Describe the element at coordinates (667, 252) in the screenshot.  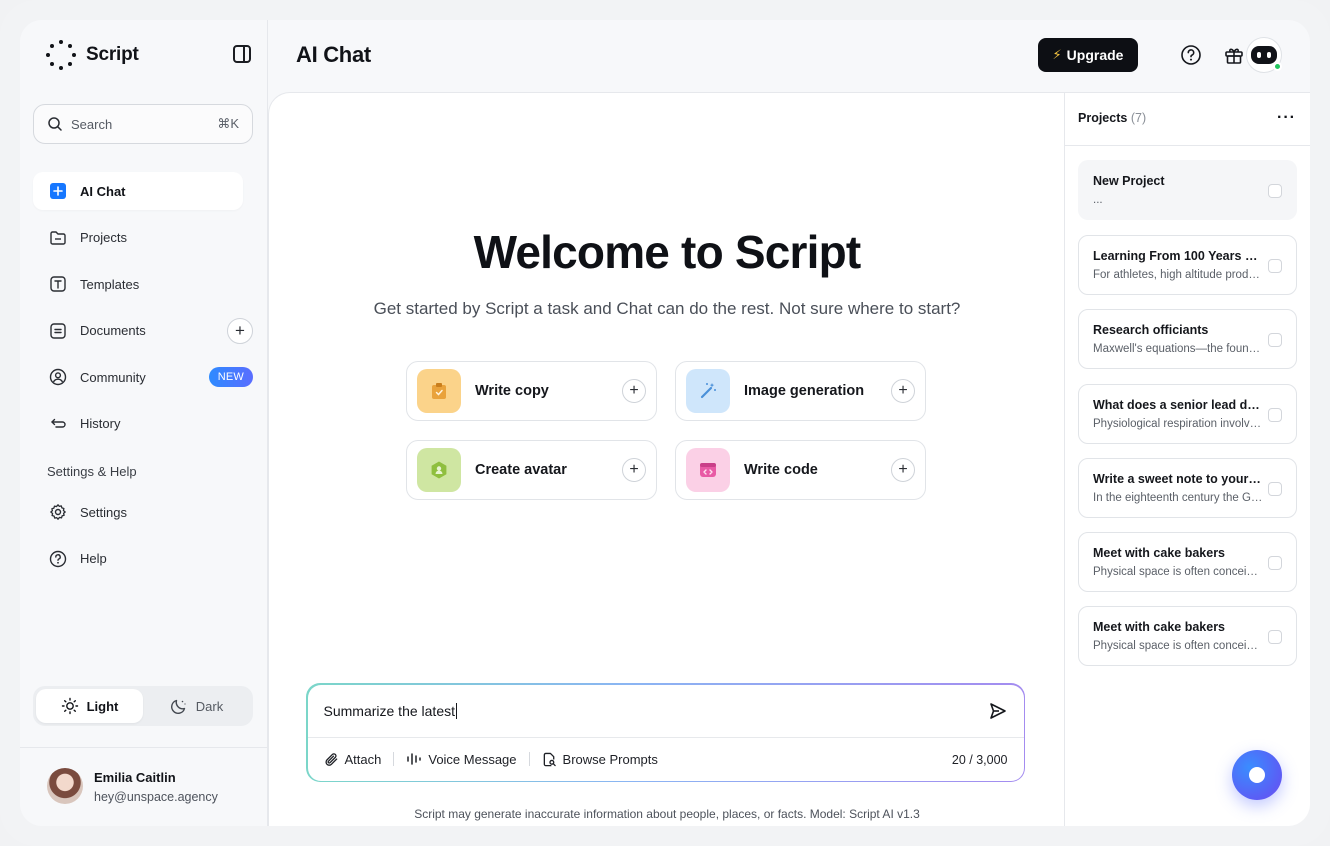
I see `welcome-heading: Welcome to Script` at that location.